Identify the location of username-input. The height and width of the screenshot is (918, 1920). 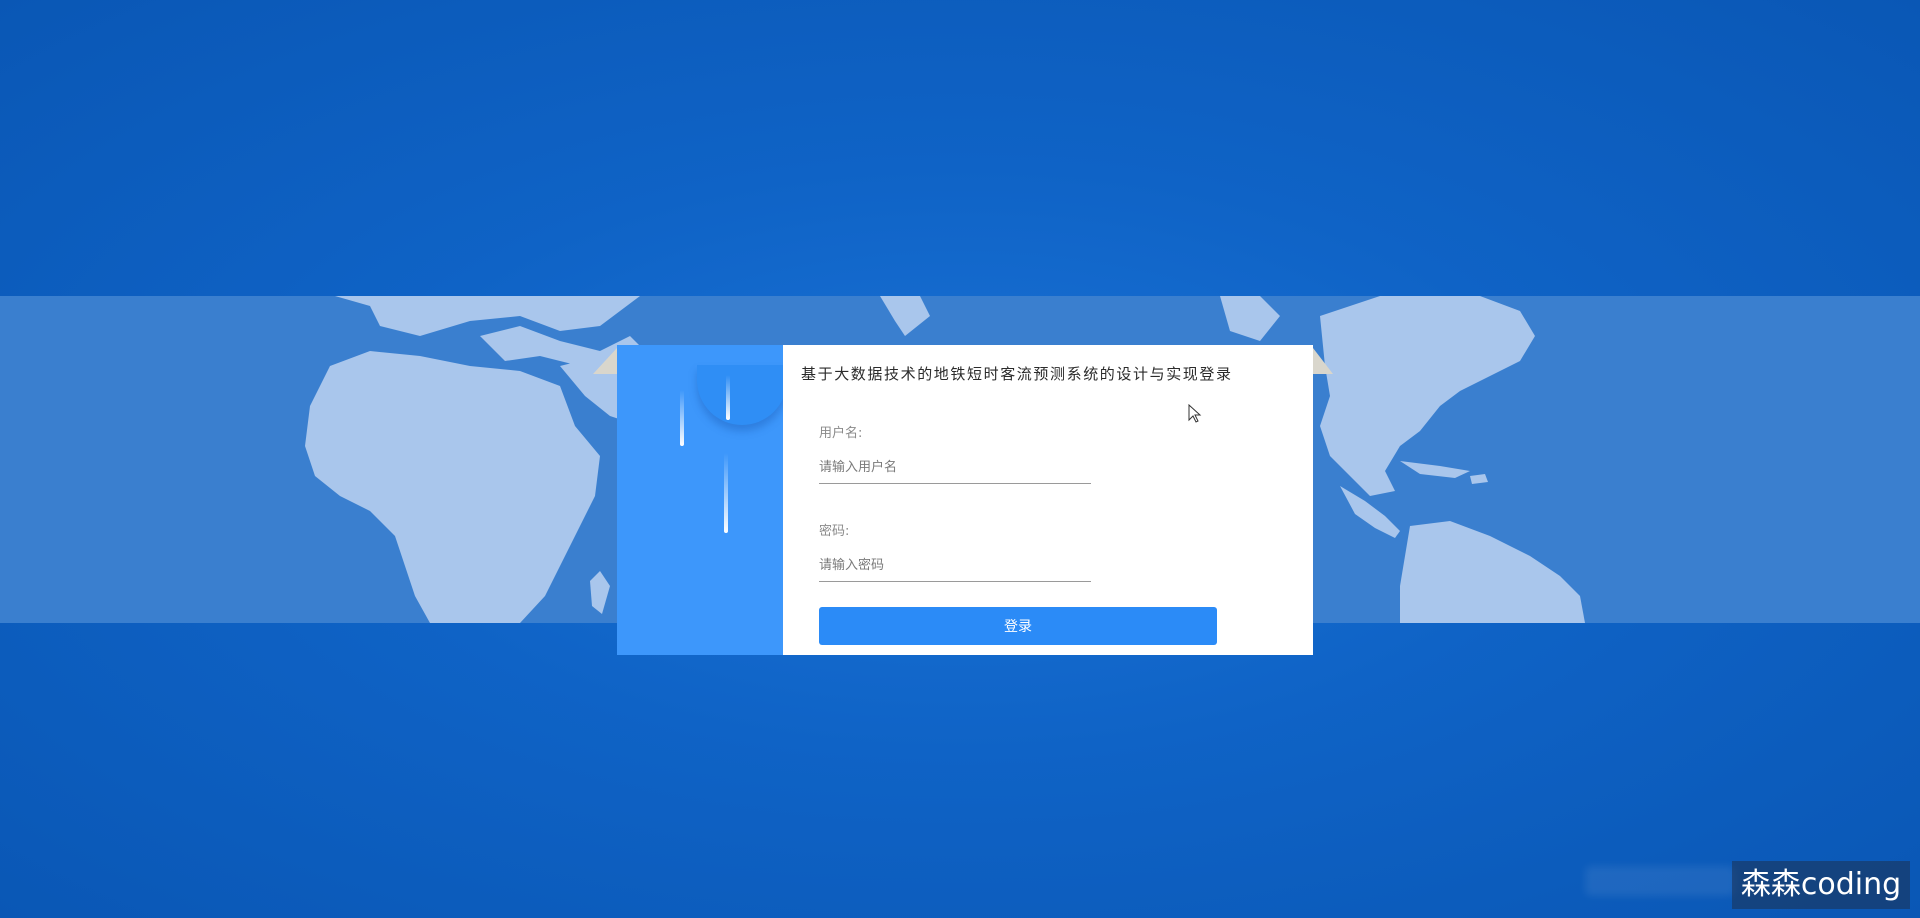
(955, 467).